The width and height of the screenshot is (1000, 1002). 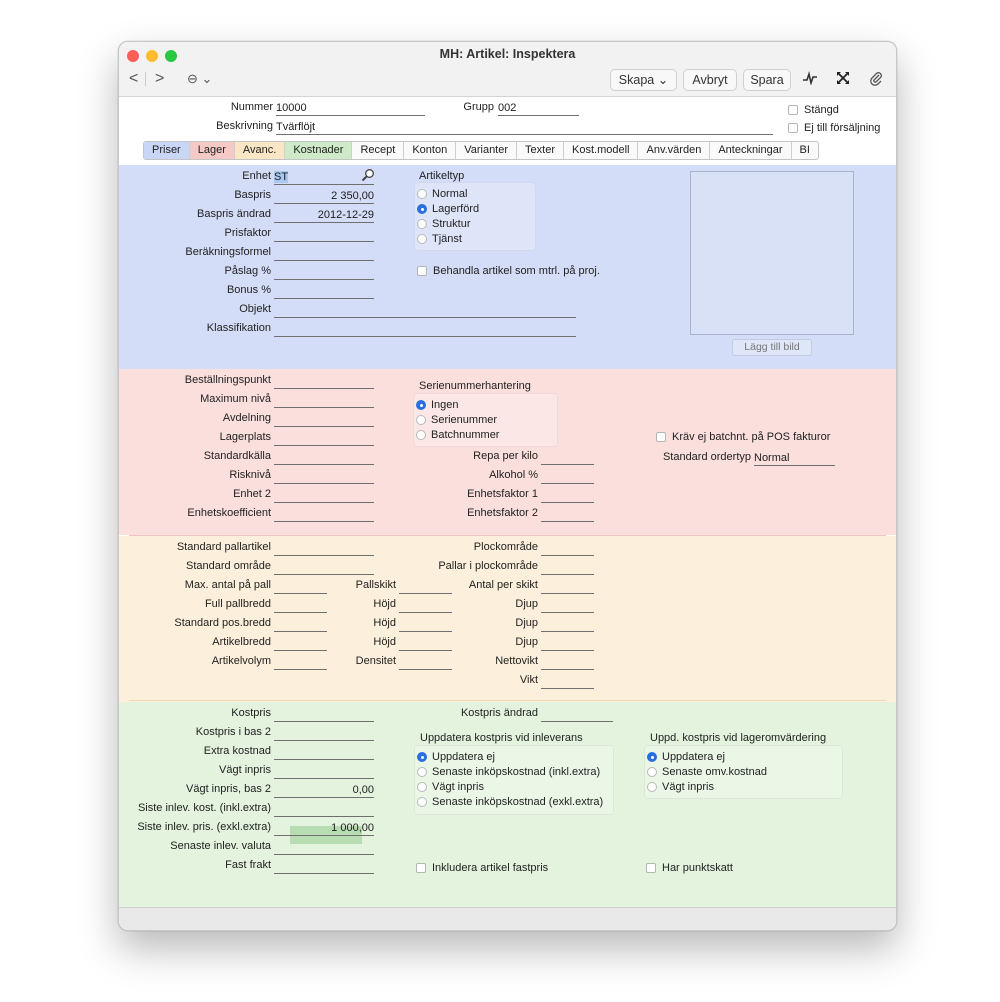 What do you see at coordinates (767, 80) in the screenshot?
I see `save-button: Spara` at bounding box center [767, 80].